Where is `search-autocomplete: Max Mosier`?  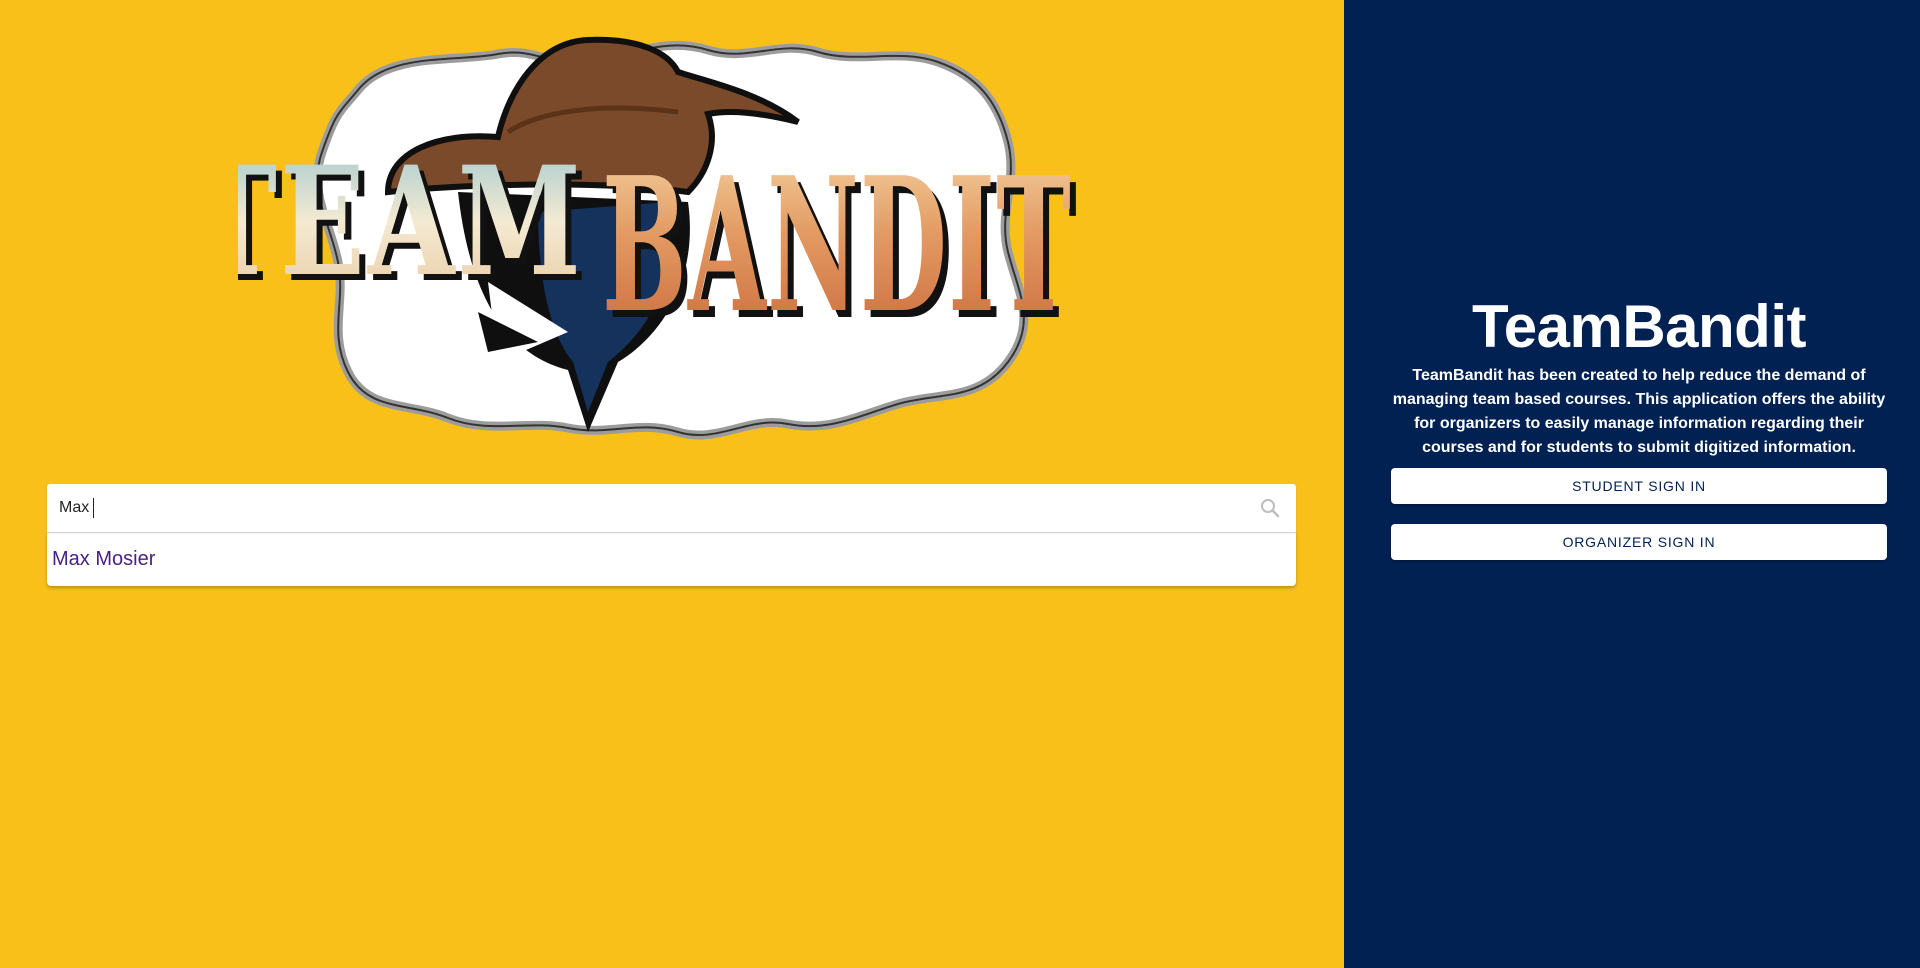
search-autocomplete: Max Mosier is located at coordinates (671, 535).